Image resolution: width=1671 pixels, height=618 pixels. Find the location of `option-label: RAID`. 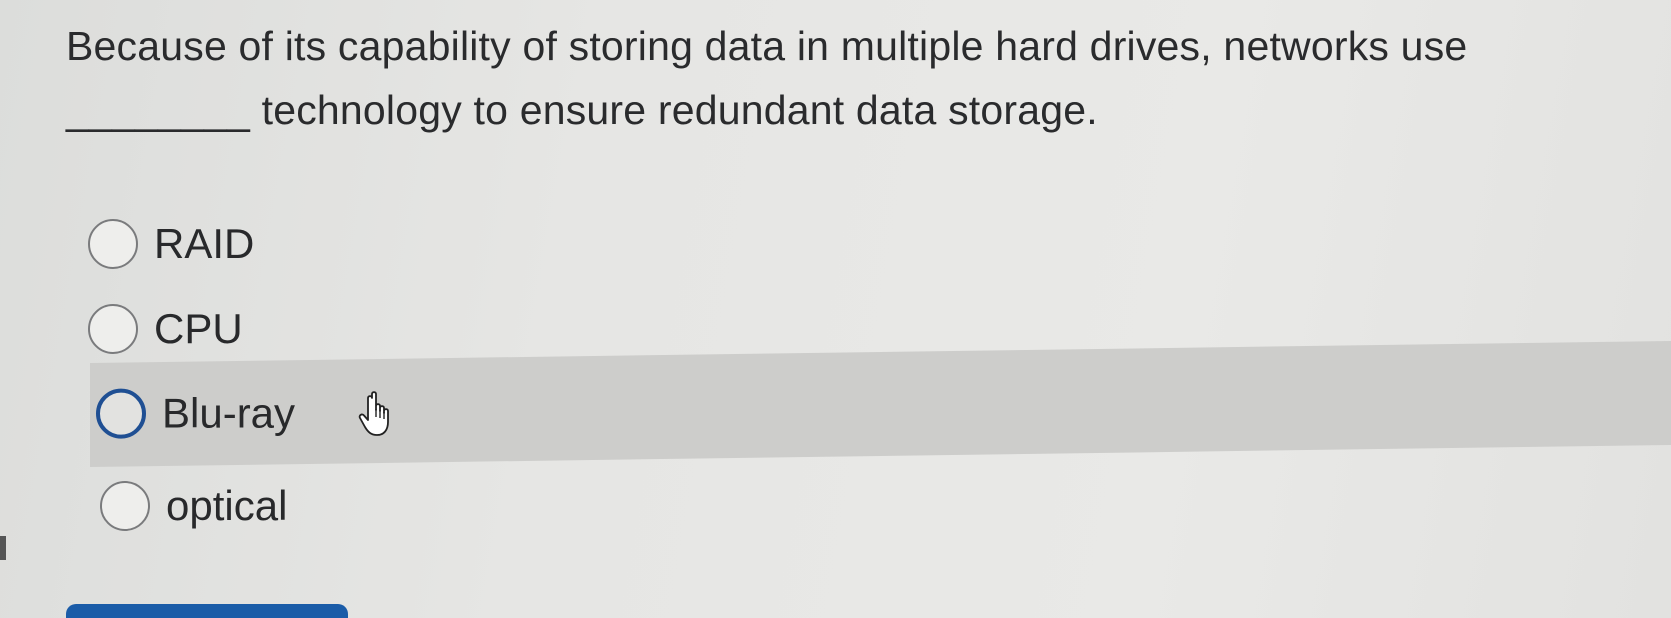

option-label: RAID is located at coordinates (204, 243).